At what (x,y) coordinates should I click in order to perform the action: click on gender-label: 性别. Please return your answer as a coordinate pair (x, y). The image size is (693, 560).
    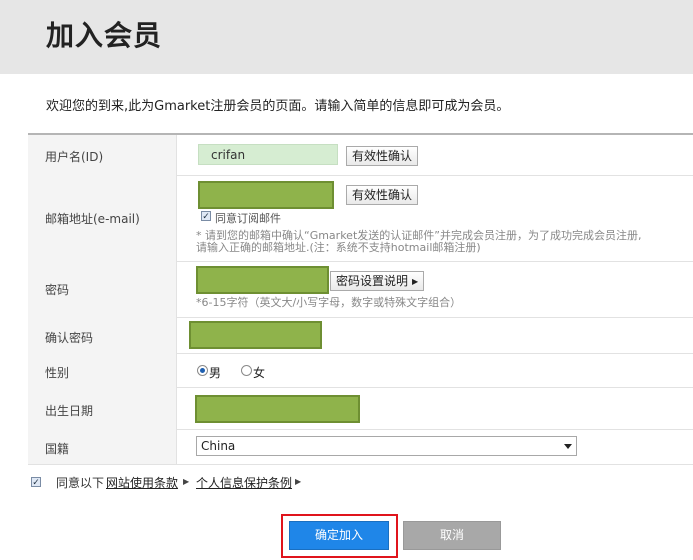
    Looking at the image, I should click on (102, 370).